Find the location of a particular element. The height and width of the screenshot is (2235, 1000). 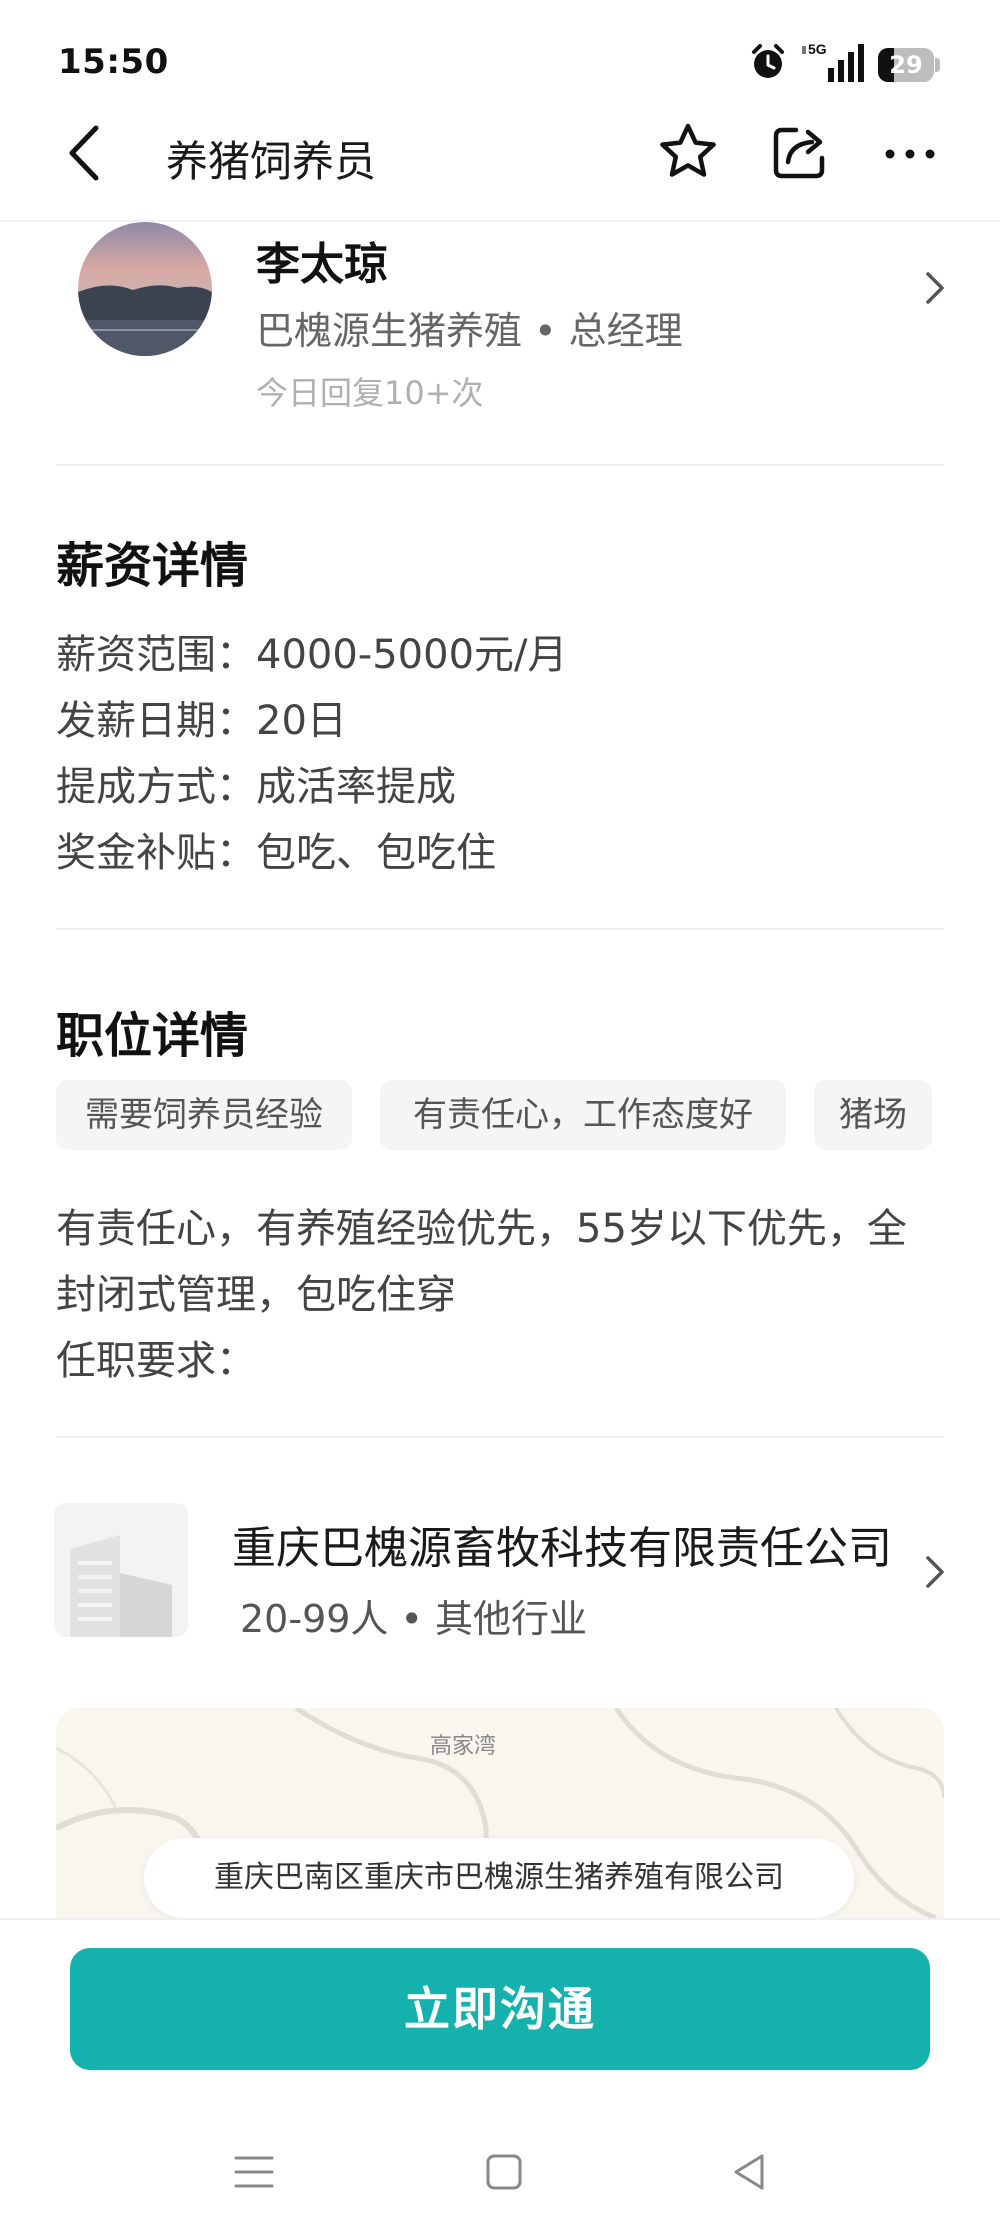

salary-range: 薪资范围：4000-5000元/月 is located at coordinates (312, 655).